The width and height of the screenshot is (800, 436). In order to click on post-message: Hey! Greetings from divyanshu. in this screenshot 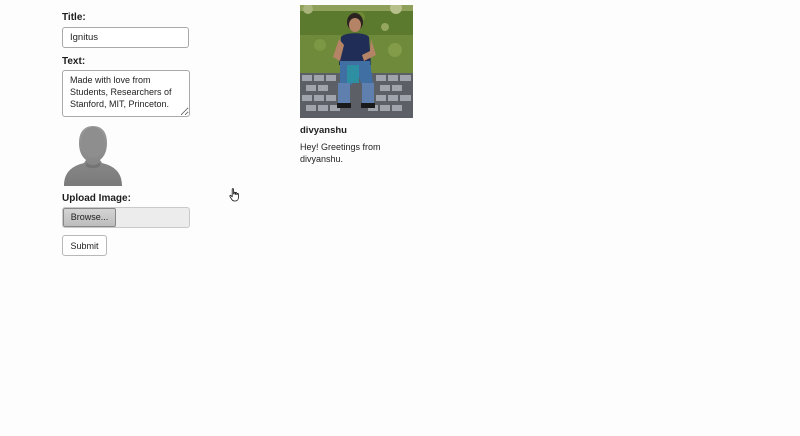, I will do `click(340, 153)`.